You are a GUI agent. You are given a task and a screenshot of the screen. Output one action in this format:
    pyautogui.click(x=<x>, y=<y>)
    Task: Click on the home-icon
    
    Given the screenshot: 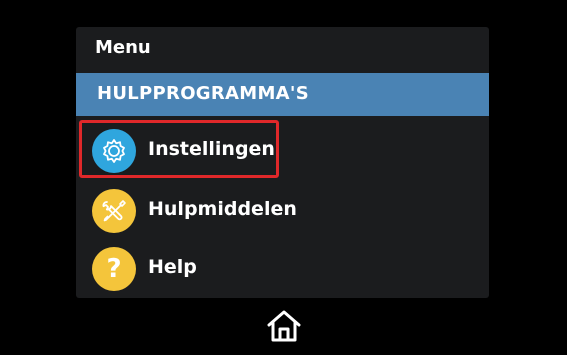 What is the action you would take?
    pyautogui.click(x=284, y=326)
    